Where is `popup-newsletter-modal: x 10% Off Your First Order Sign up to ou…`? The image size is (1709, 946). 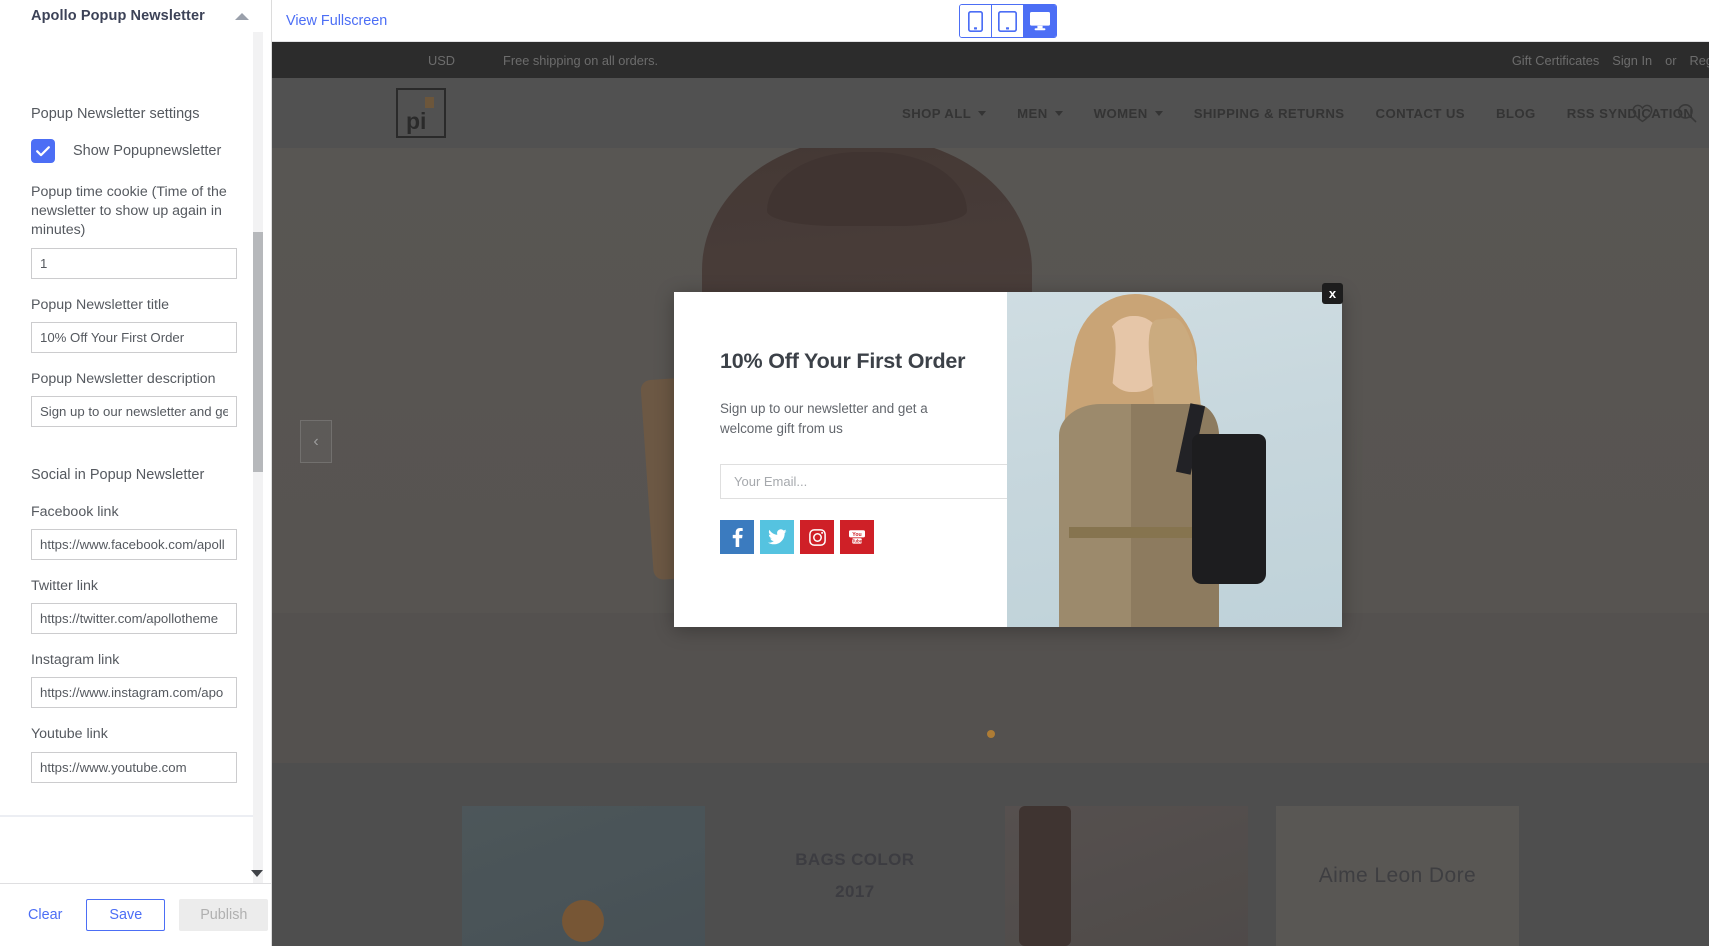 popup-newsletter-modal: x 10% Off Your First Order Sign up to ou… is located at coordinates (1008, 455).